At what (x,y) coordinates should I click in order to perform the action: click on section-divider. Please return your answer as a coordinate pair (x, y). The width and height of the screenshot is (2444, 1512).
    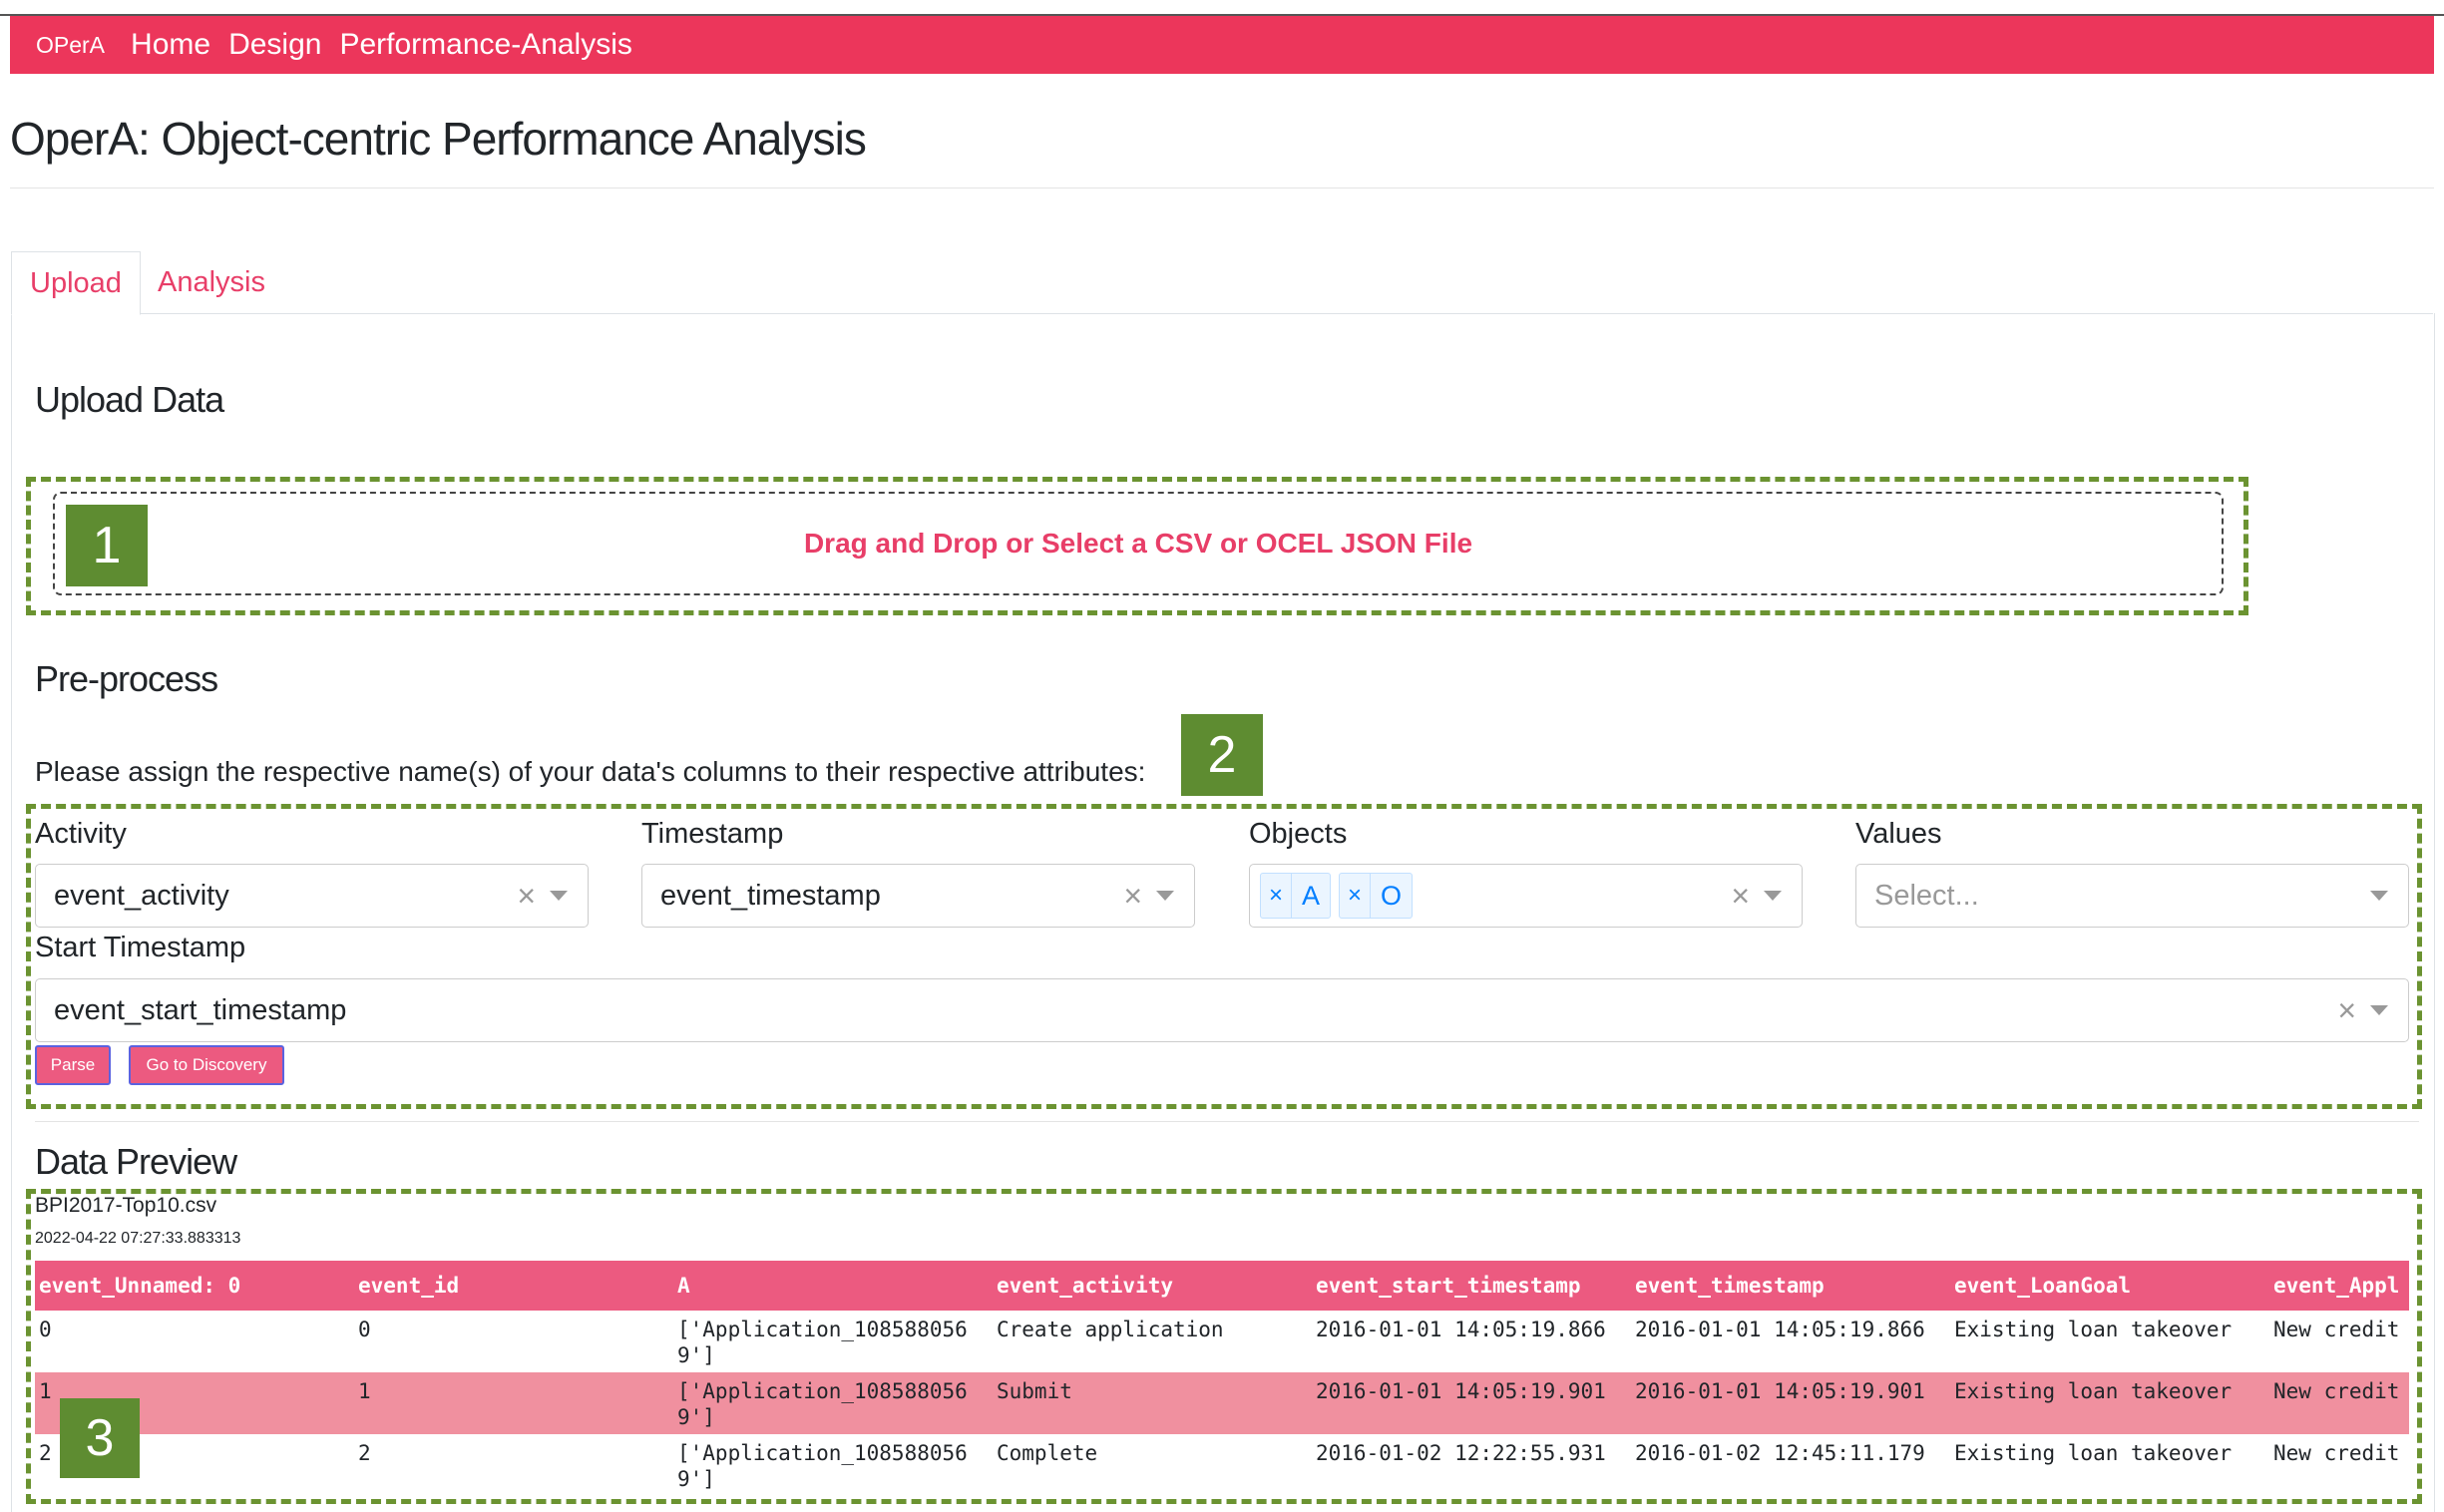
    Looking at the image, I should click on (1227, 1121).